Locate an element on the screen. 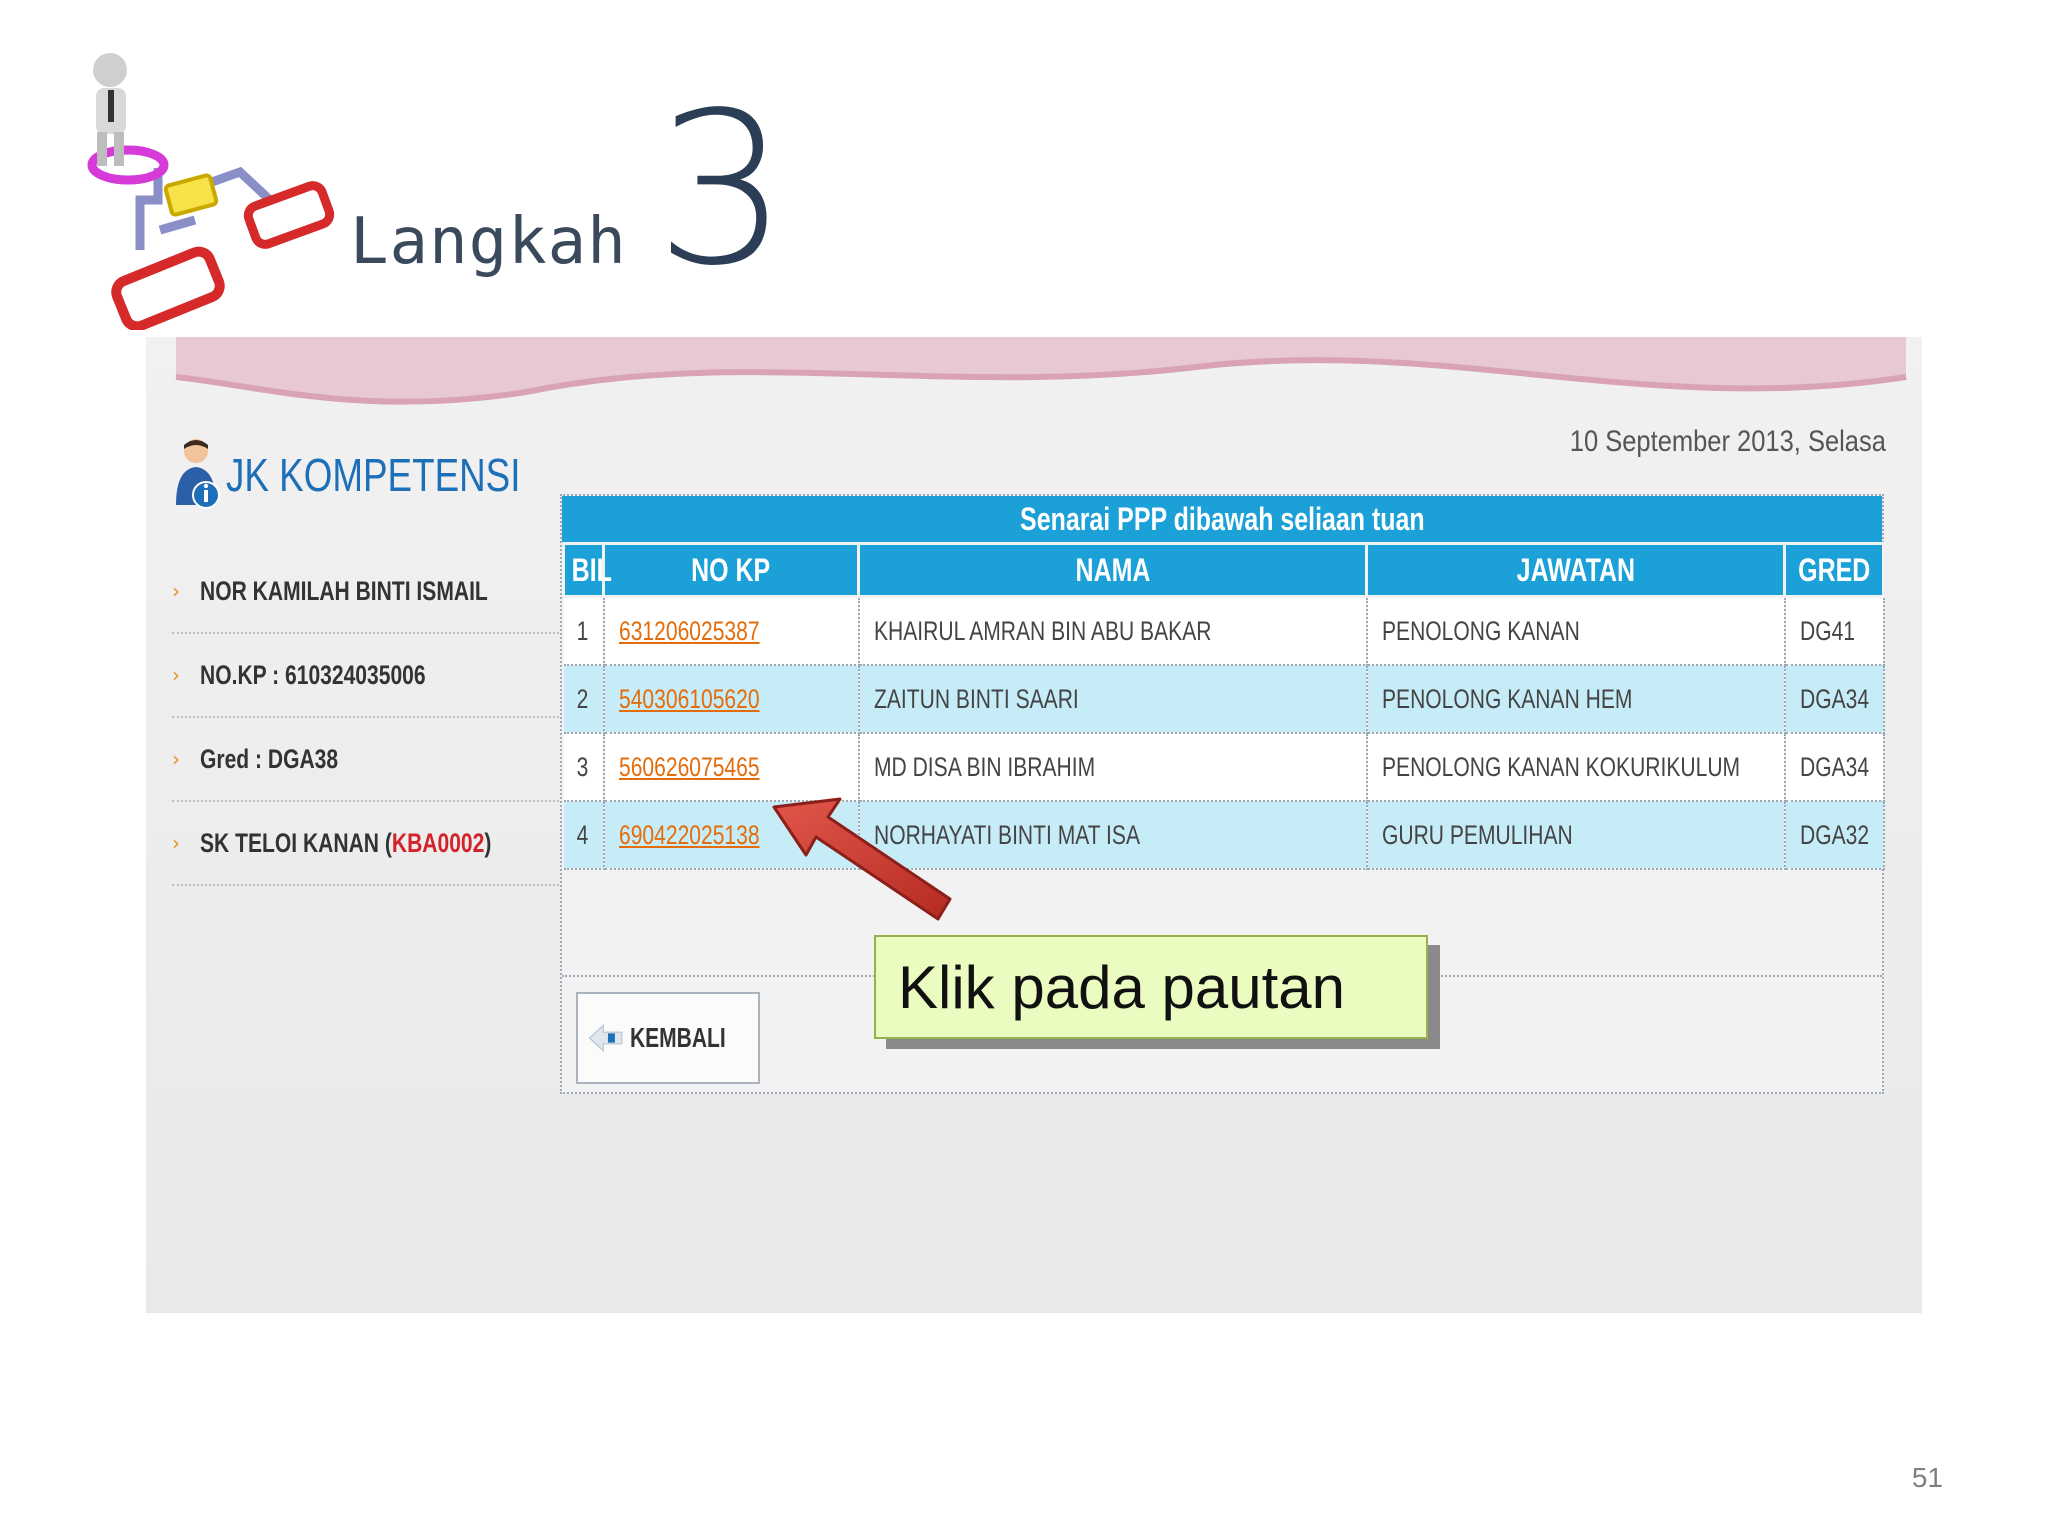  cell-jawatan: PENOLONG KANAN HEM is located at coordinates (1576, 699).